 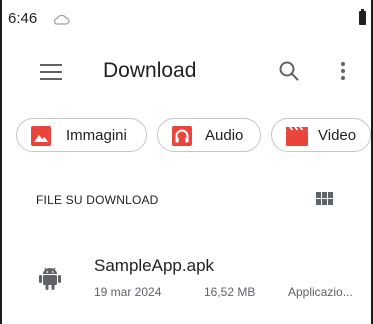 I want to click on movie-clapper-icon, so click(x=297, y=136).